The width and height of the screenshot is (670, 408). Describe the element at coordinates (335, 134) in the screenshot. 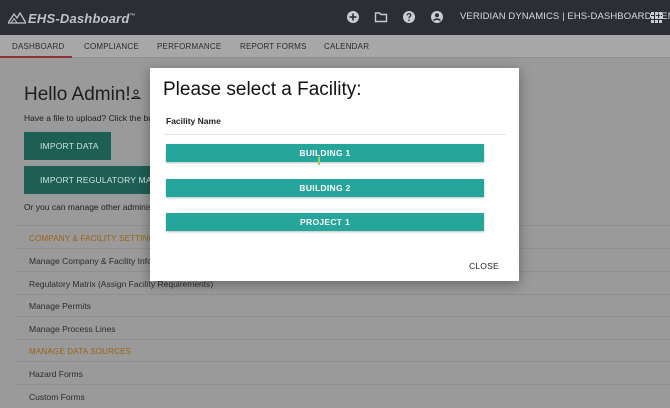

I see `header-divider` at that location.